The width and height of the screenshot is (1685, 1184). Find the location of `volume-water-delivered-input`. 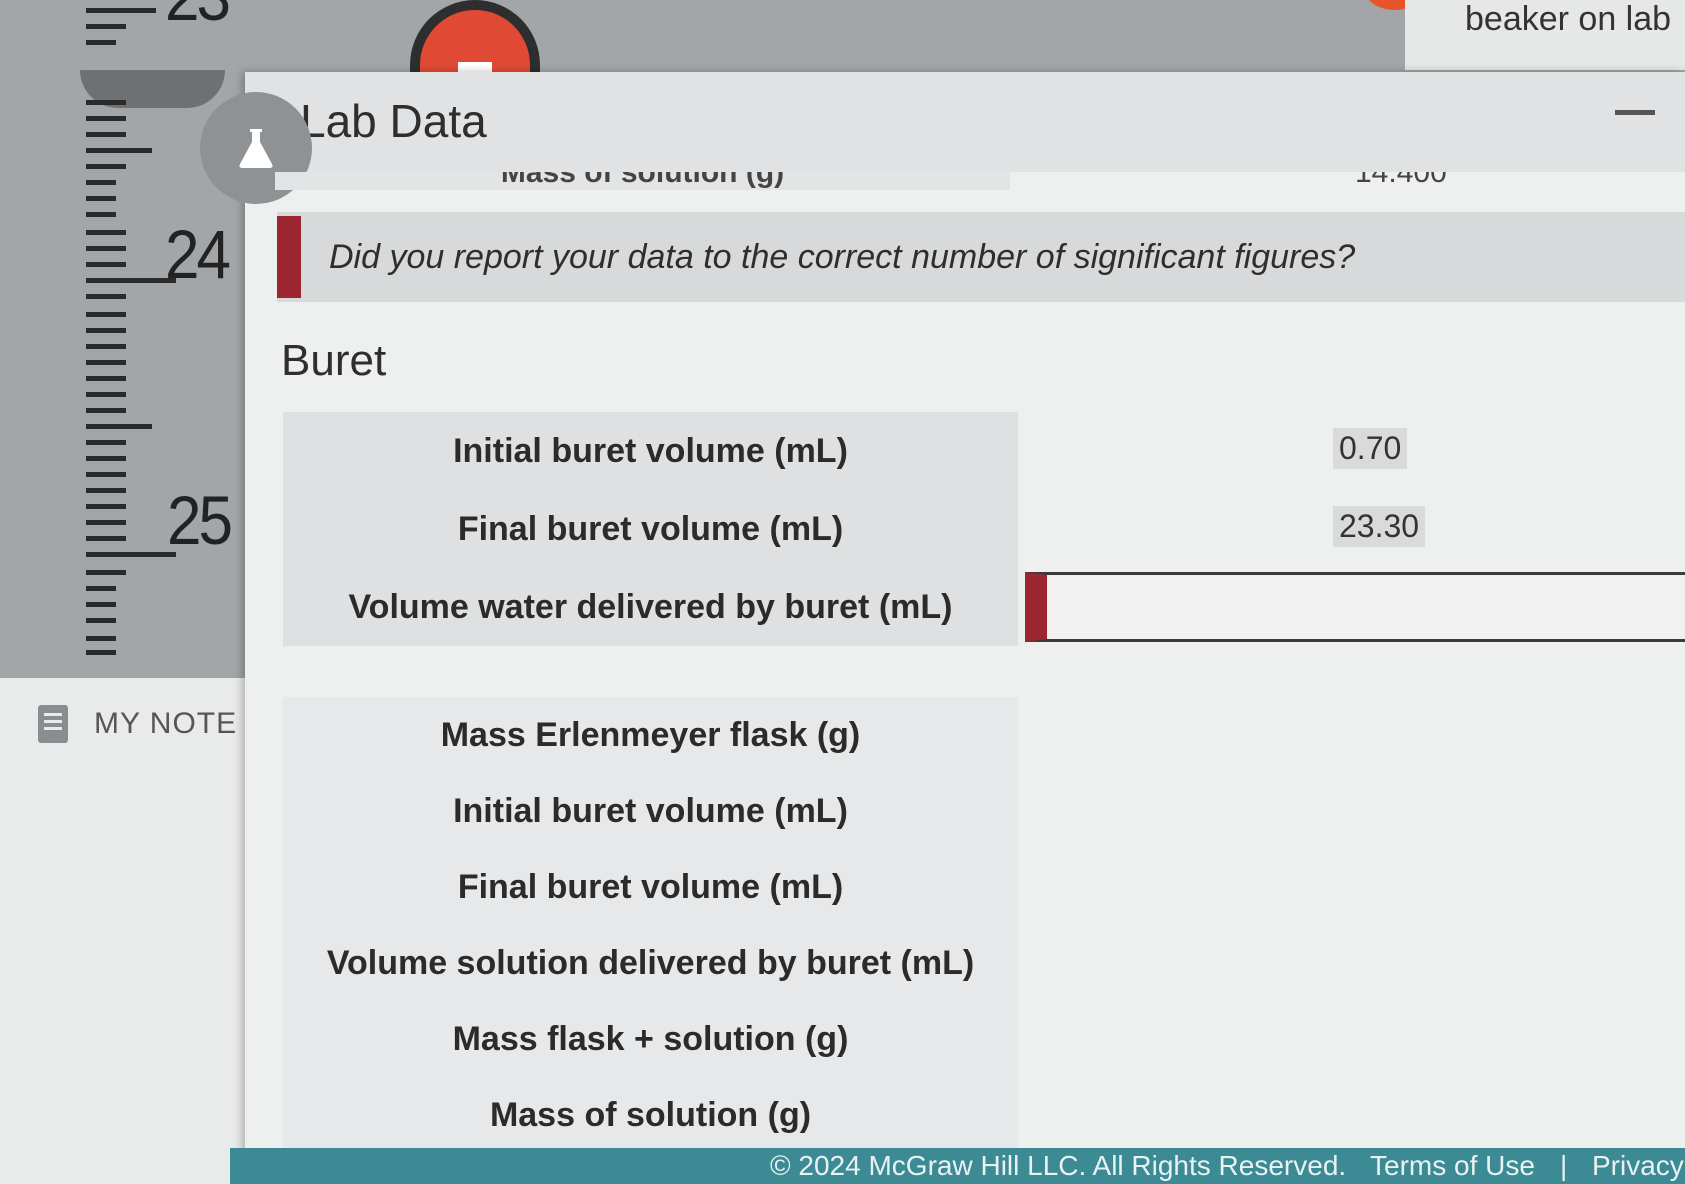

volume-water-delivered-input is located at coordinates (1355, 607).